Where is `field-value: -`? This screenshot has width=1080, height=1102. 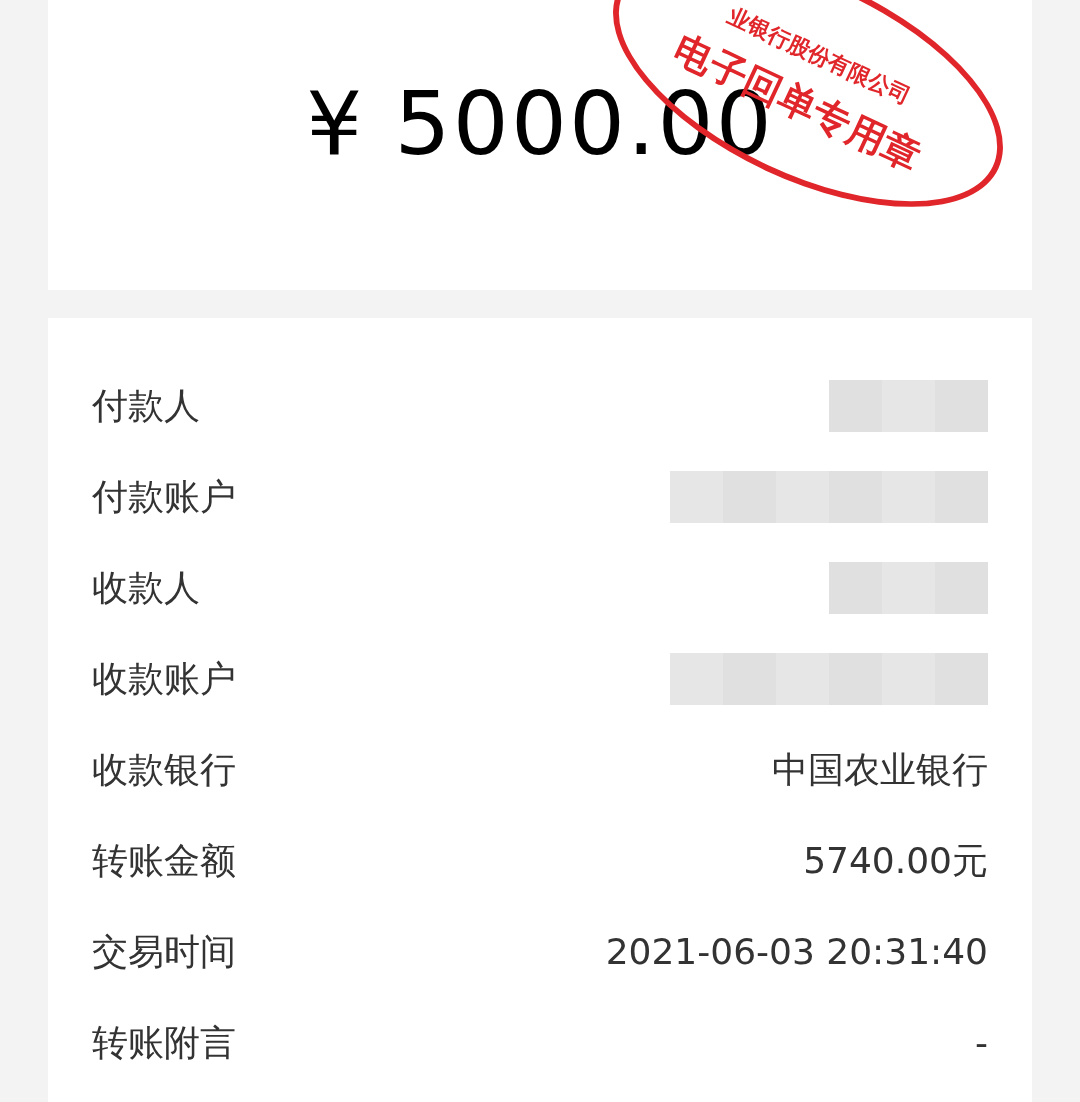 field-value: - is located at coordinates (981, 1042).